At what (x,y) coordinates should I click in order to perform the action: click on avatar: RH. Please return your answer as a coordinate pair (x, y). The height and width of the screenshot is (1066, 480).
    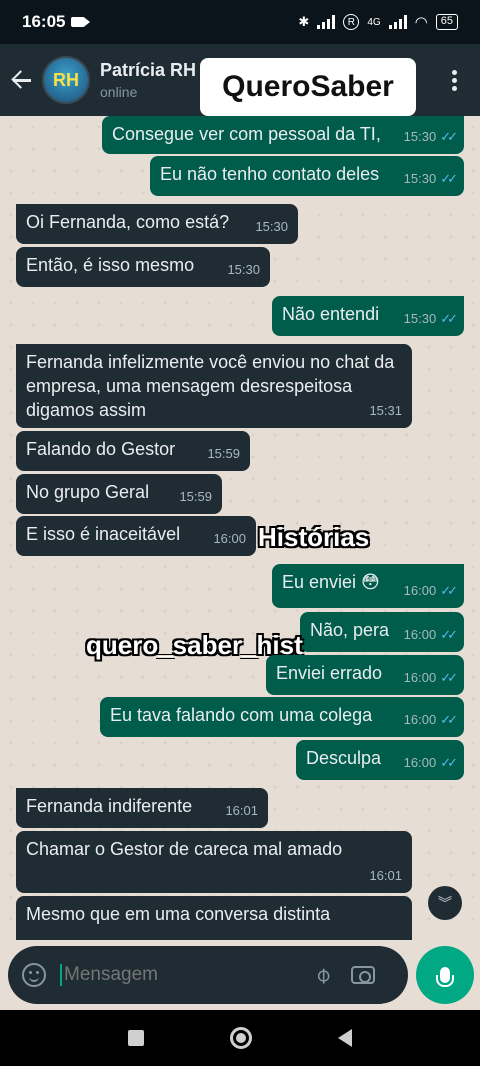
    Looking at the image, I should click on (66, 80).